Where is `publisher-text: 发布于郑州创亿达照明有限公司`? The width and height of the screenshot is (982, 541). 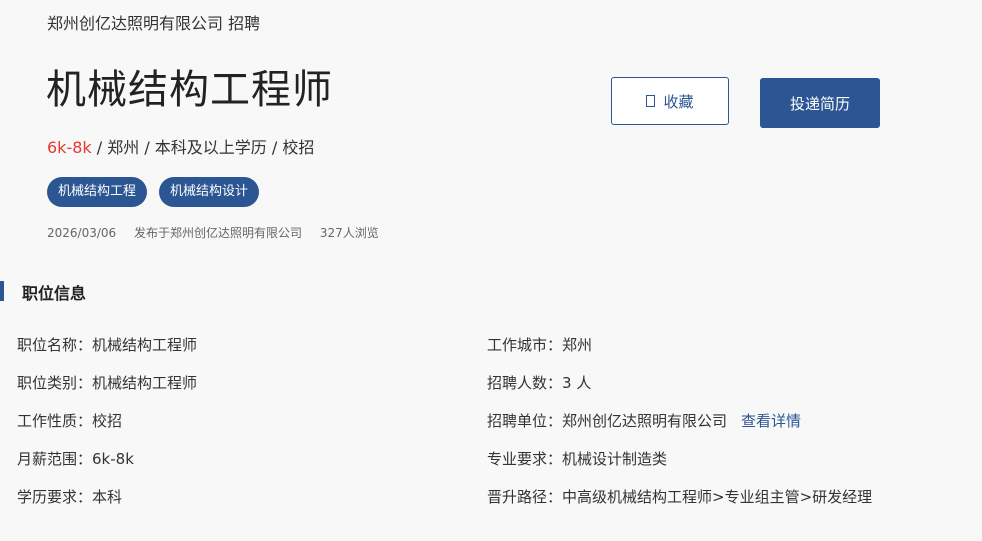
publisher-text: 发布于郑州创亿达照明有限公司 is located at coordinates (218, 233).